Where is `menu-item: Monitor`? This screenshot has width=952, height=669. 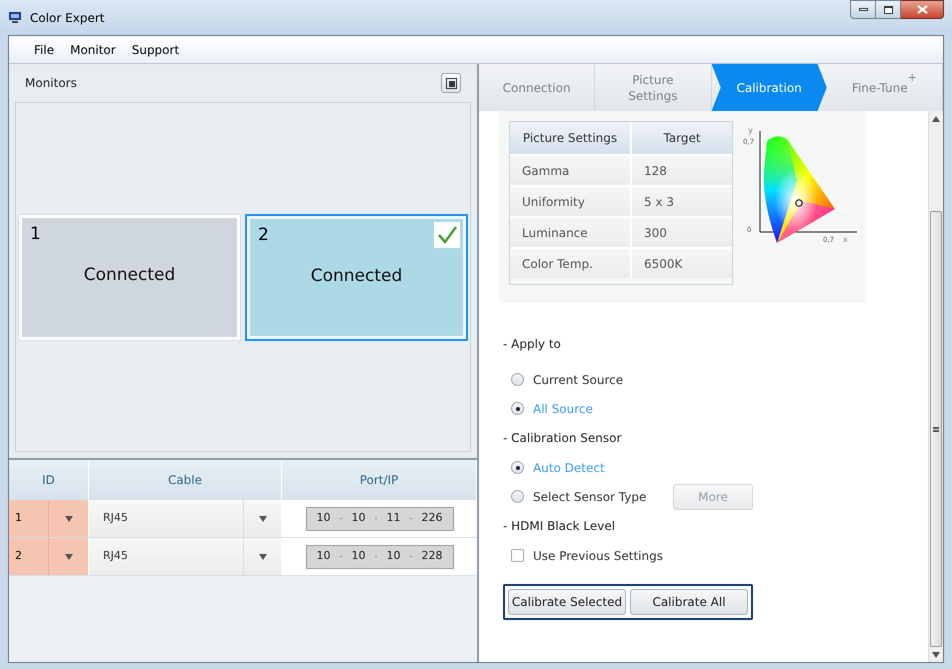 menu-item: Monitor is located at coordinates (93, 49).